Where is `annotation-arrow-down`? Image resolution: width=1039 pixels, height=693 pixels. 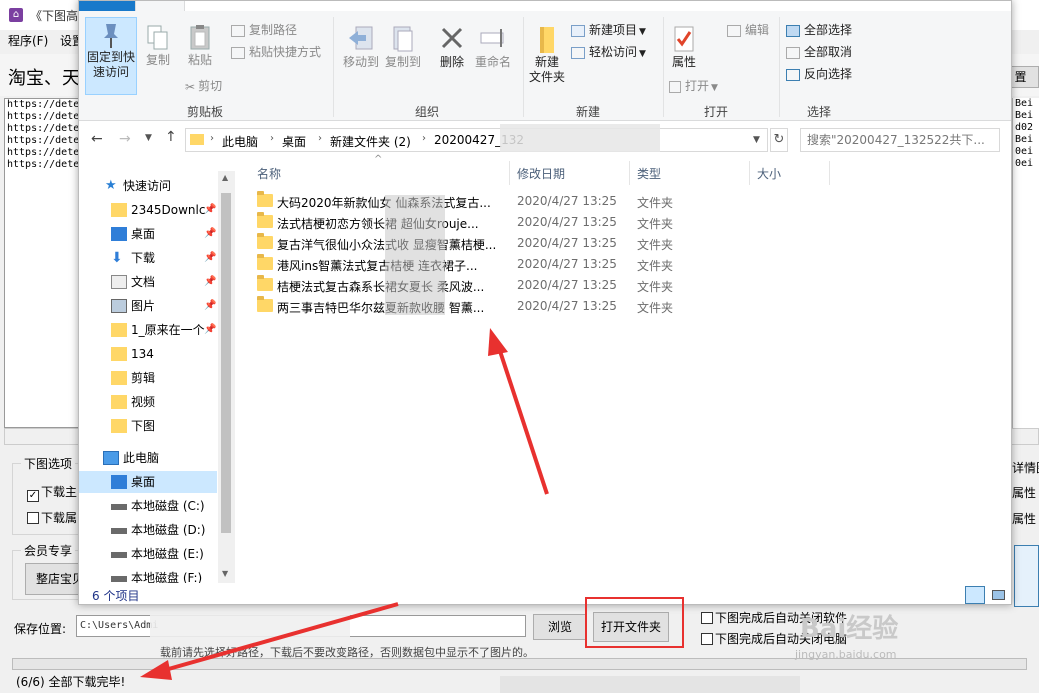
annotation-arrow-down is located at coordinates (281, 637).